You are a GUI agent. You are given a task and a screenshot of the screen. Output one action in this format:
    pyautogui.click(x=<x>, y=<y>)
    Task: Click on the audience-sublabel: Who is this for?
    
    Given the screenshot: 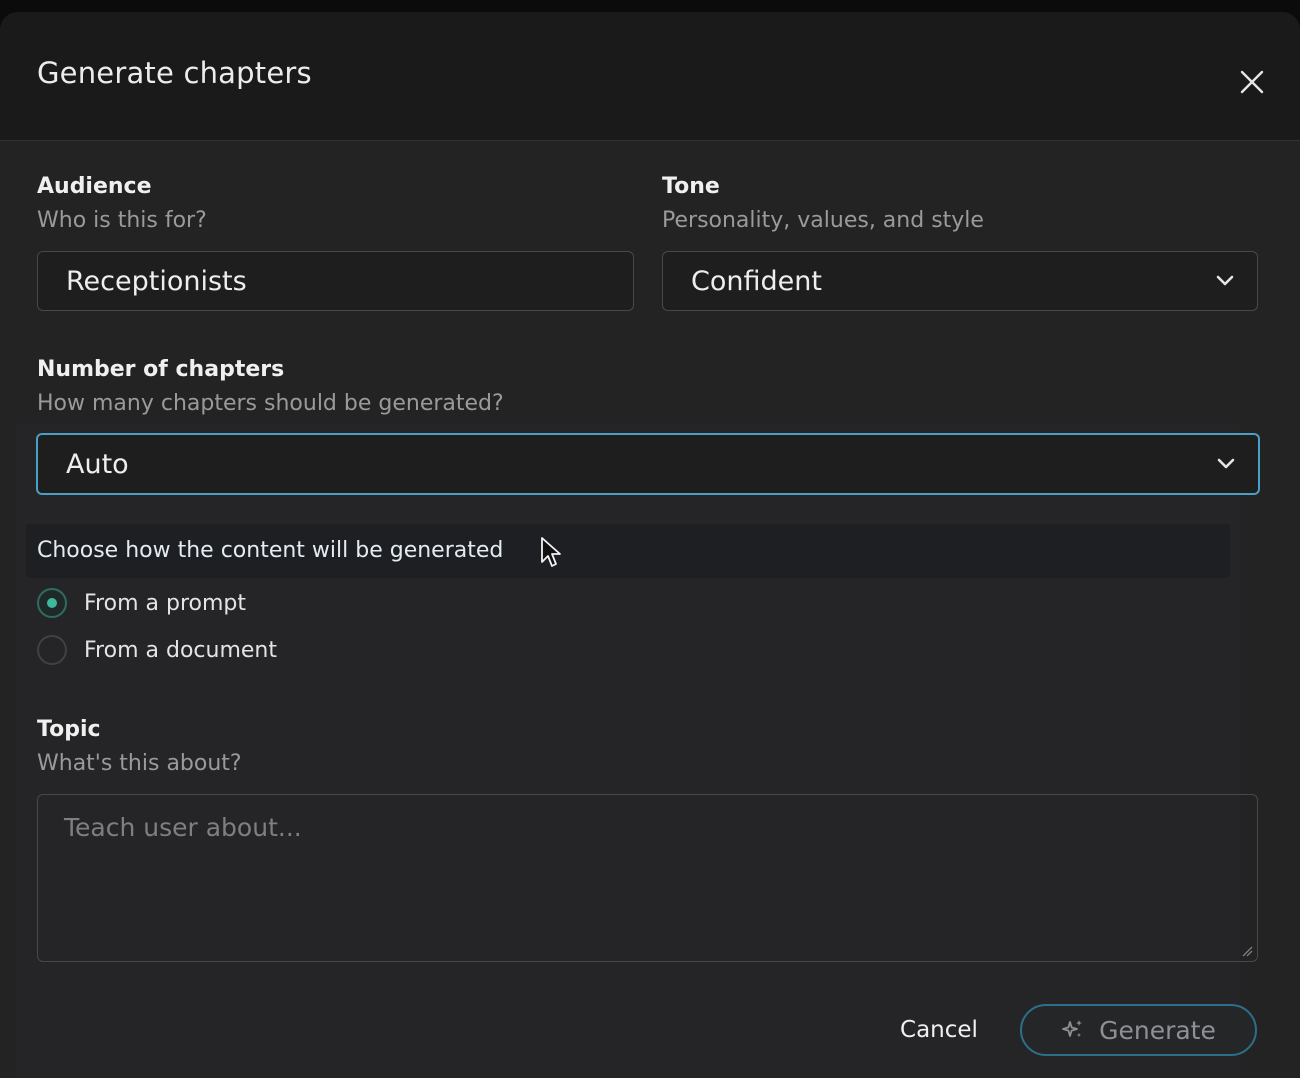 What is the action you would take?
    pyautogui.click(x=122, y=220)
    